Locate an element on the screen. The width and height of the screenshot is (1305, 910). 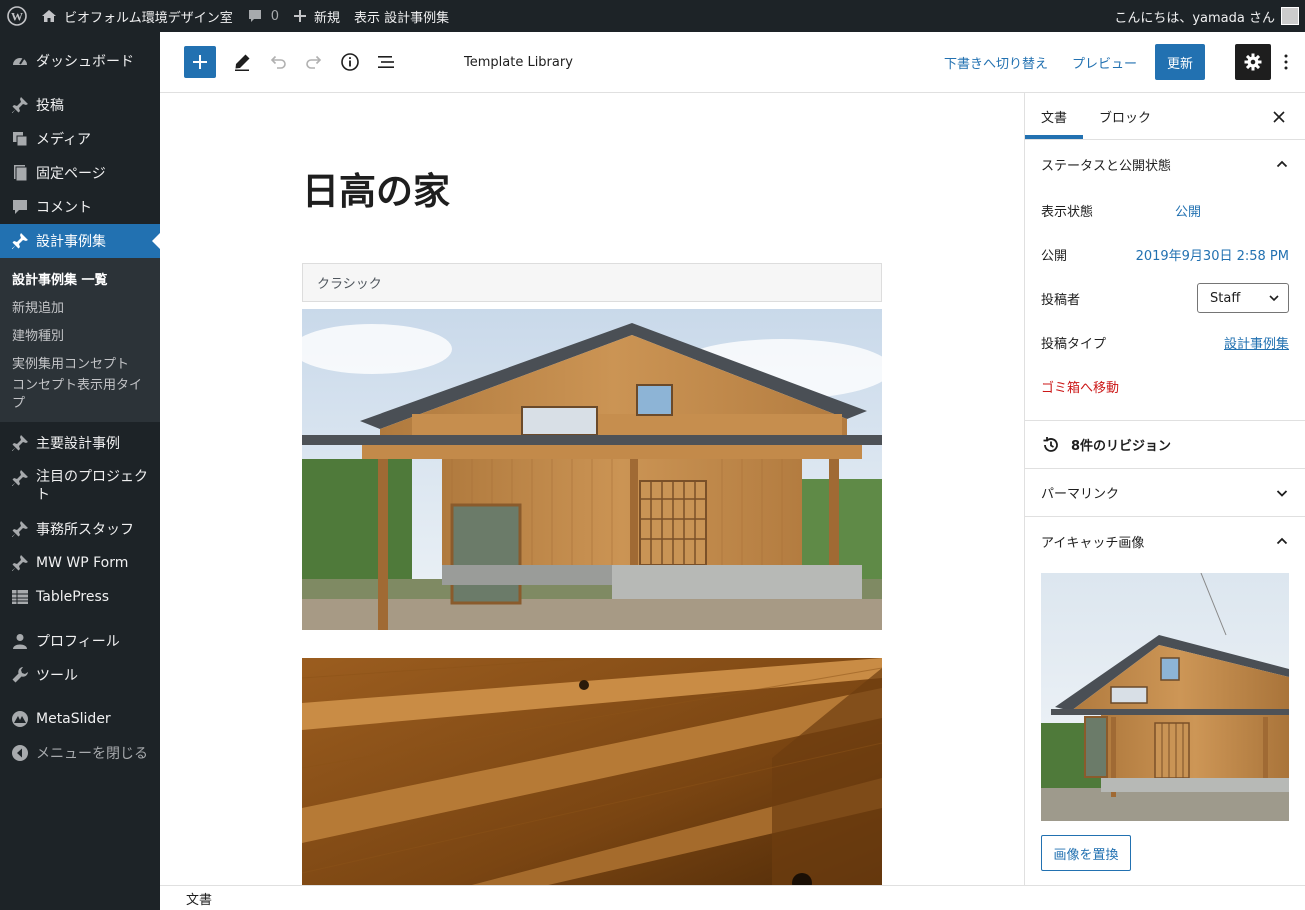
publish-label: 公開 is located at coordinates (1054, 256).